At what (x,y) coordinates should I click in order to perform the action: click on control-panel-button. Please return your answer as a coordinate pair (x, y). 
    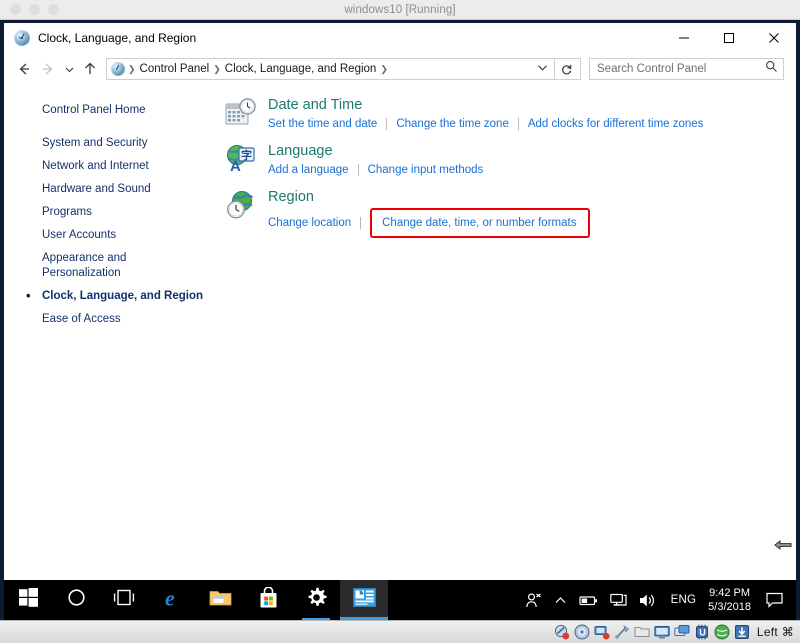
    Looking at the image, I should click on (364, 600).